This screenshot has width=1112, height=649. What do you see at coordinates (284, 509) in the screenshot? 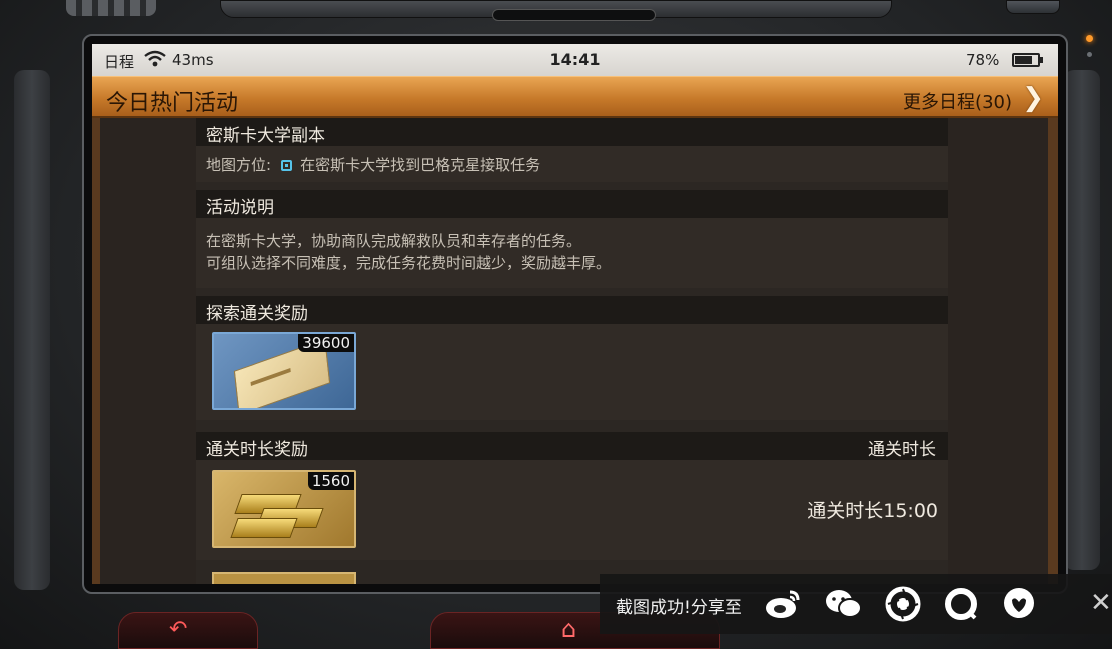
I see `reward-item-gold: 1560` at bounding box center [284, 509].